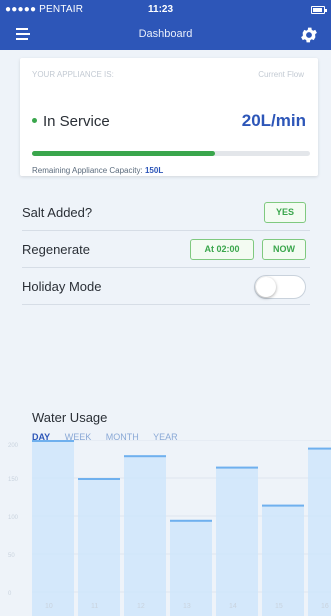 Image resolution: width=331 pixels, height=616 pixels. Describe the element at coordinates (284, 249) in the screenshot. I see `regenerate-now-button: NOW` at that location.